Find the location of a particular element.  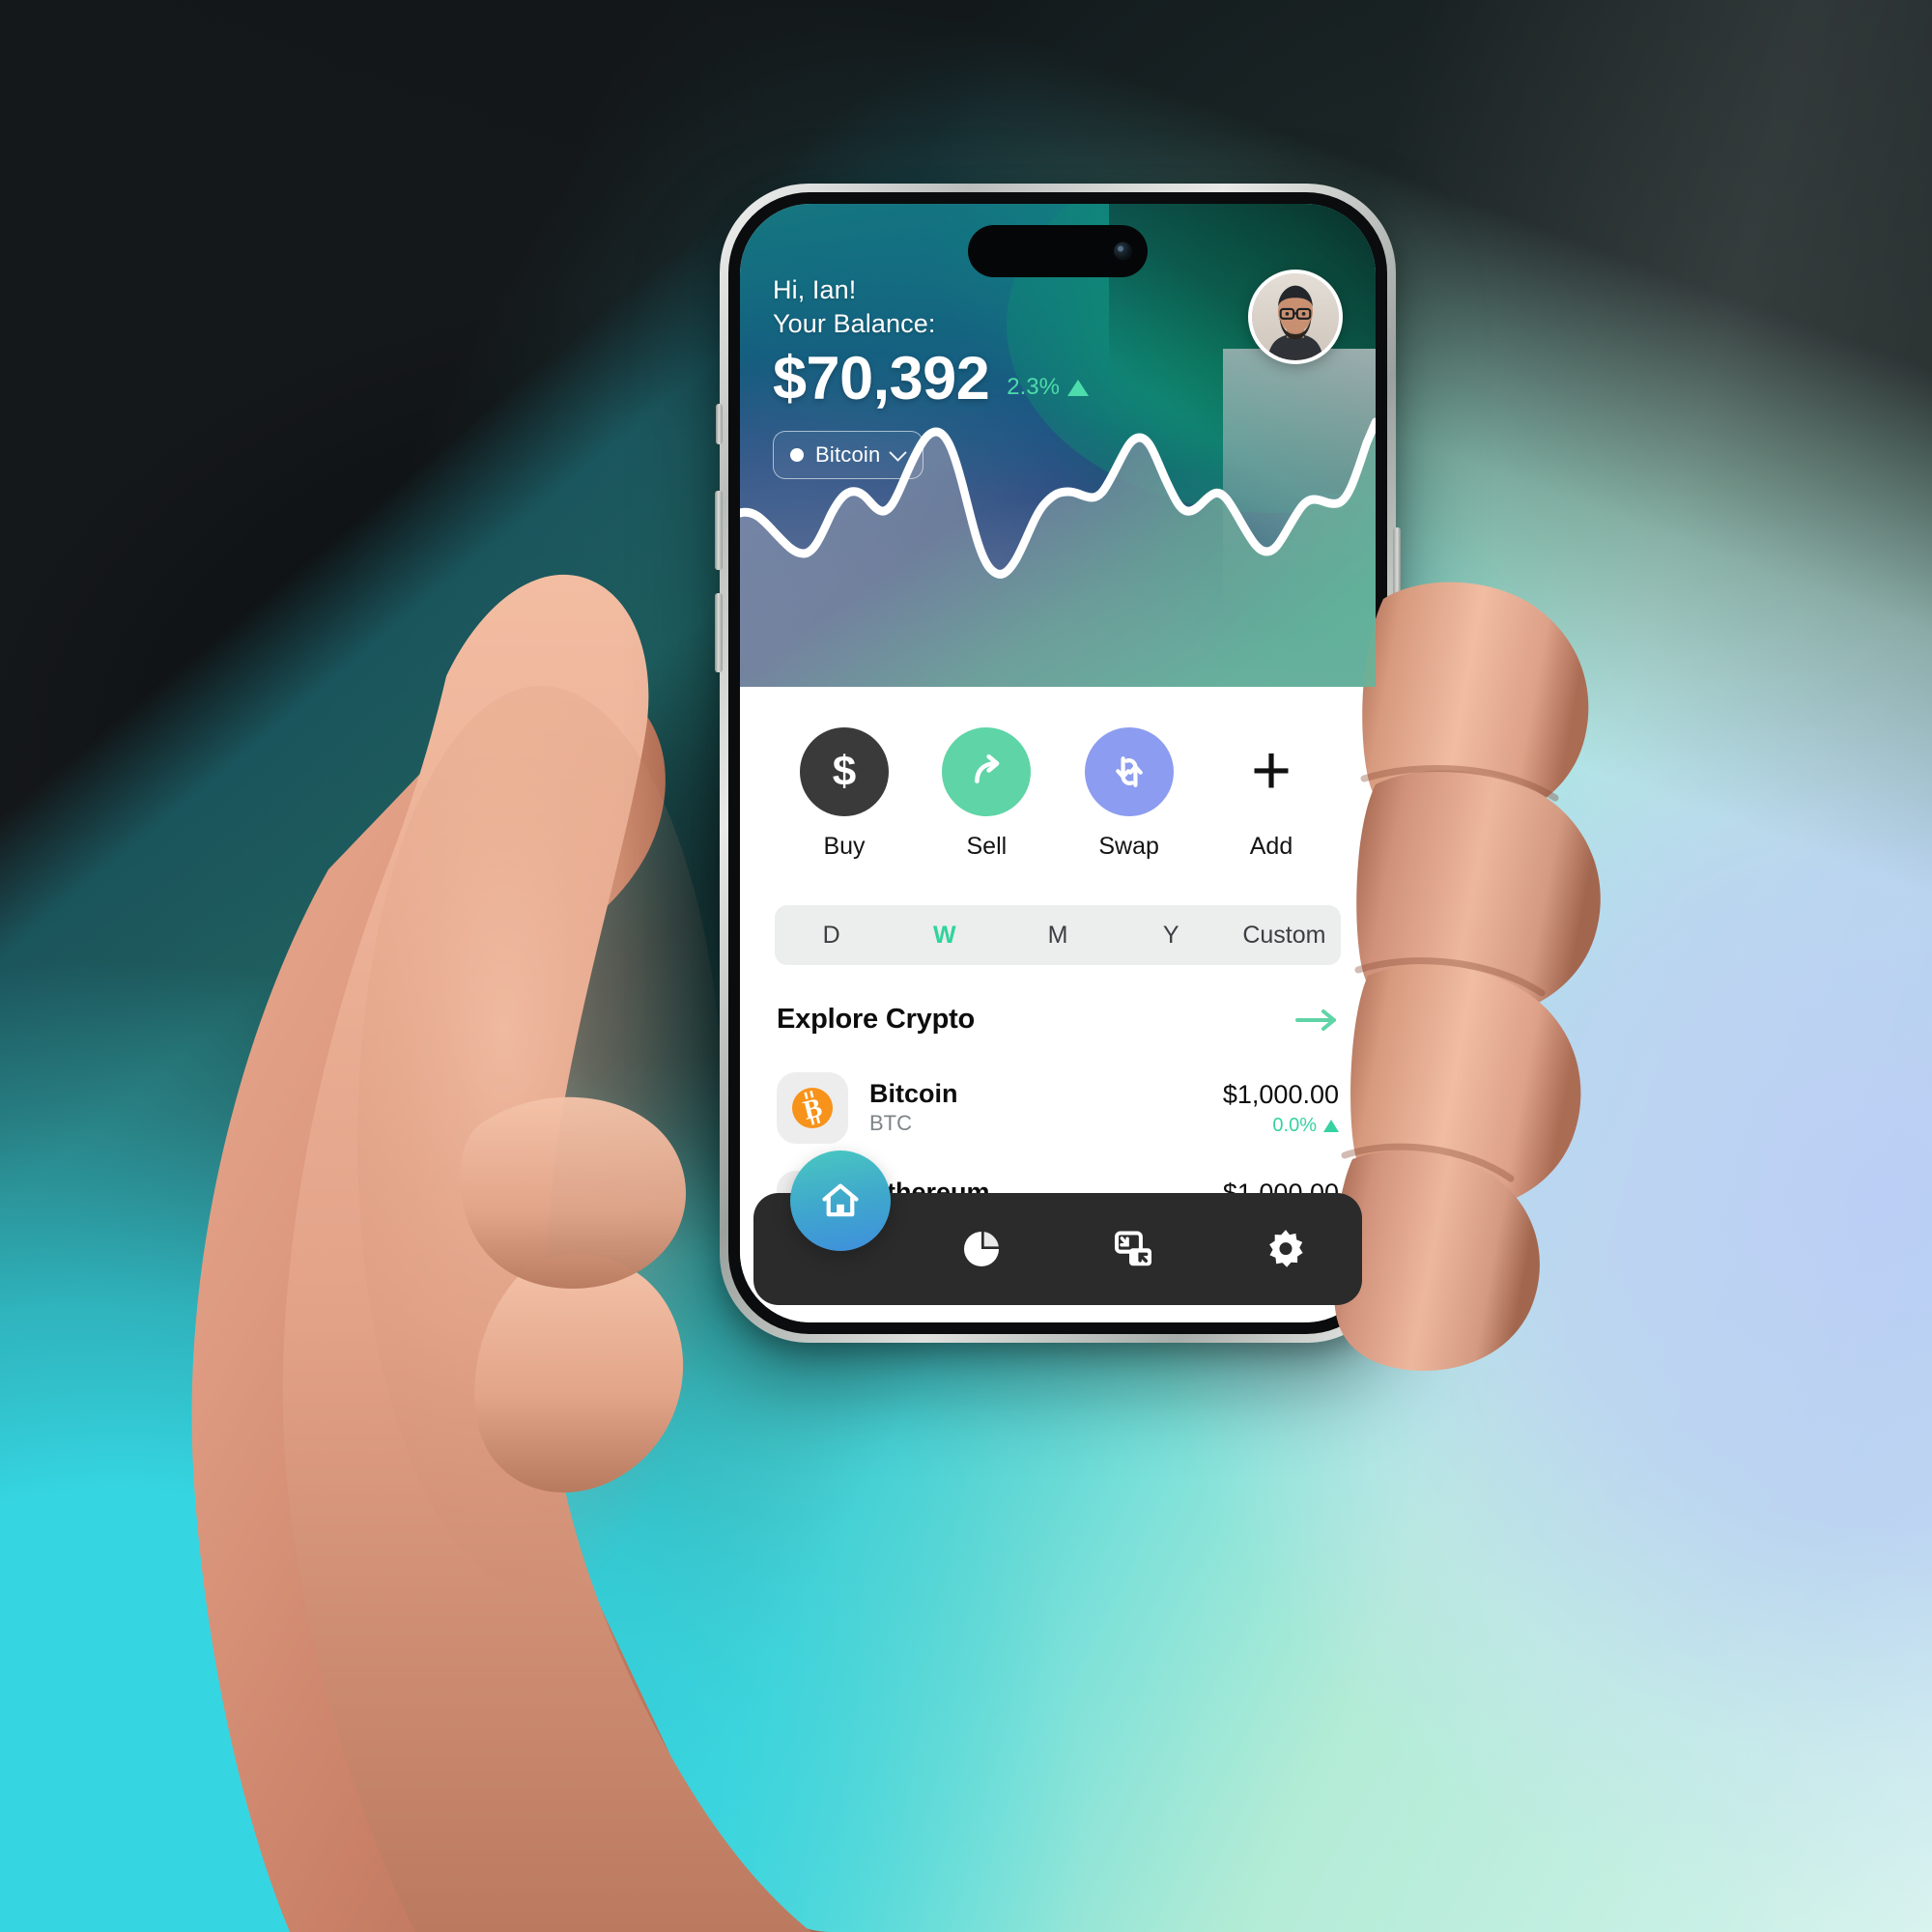

thumb-upper is located at coordinates (573, 1192).